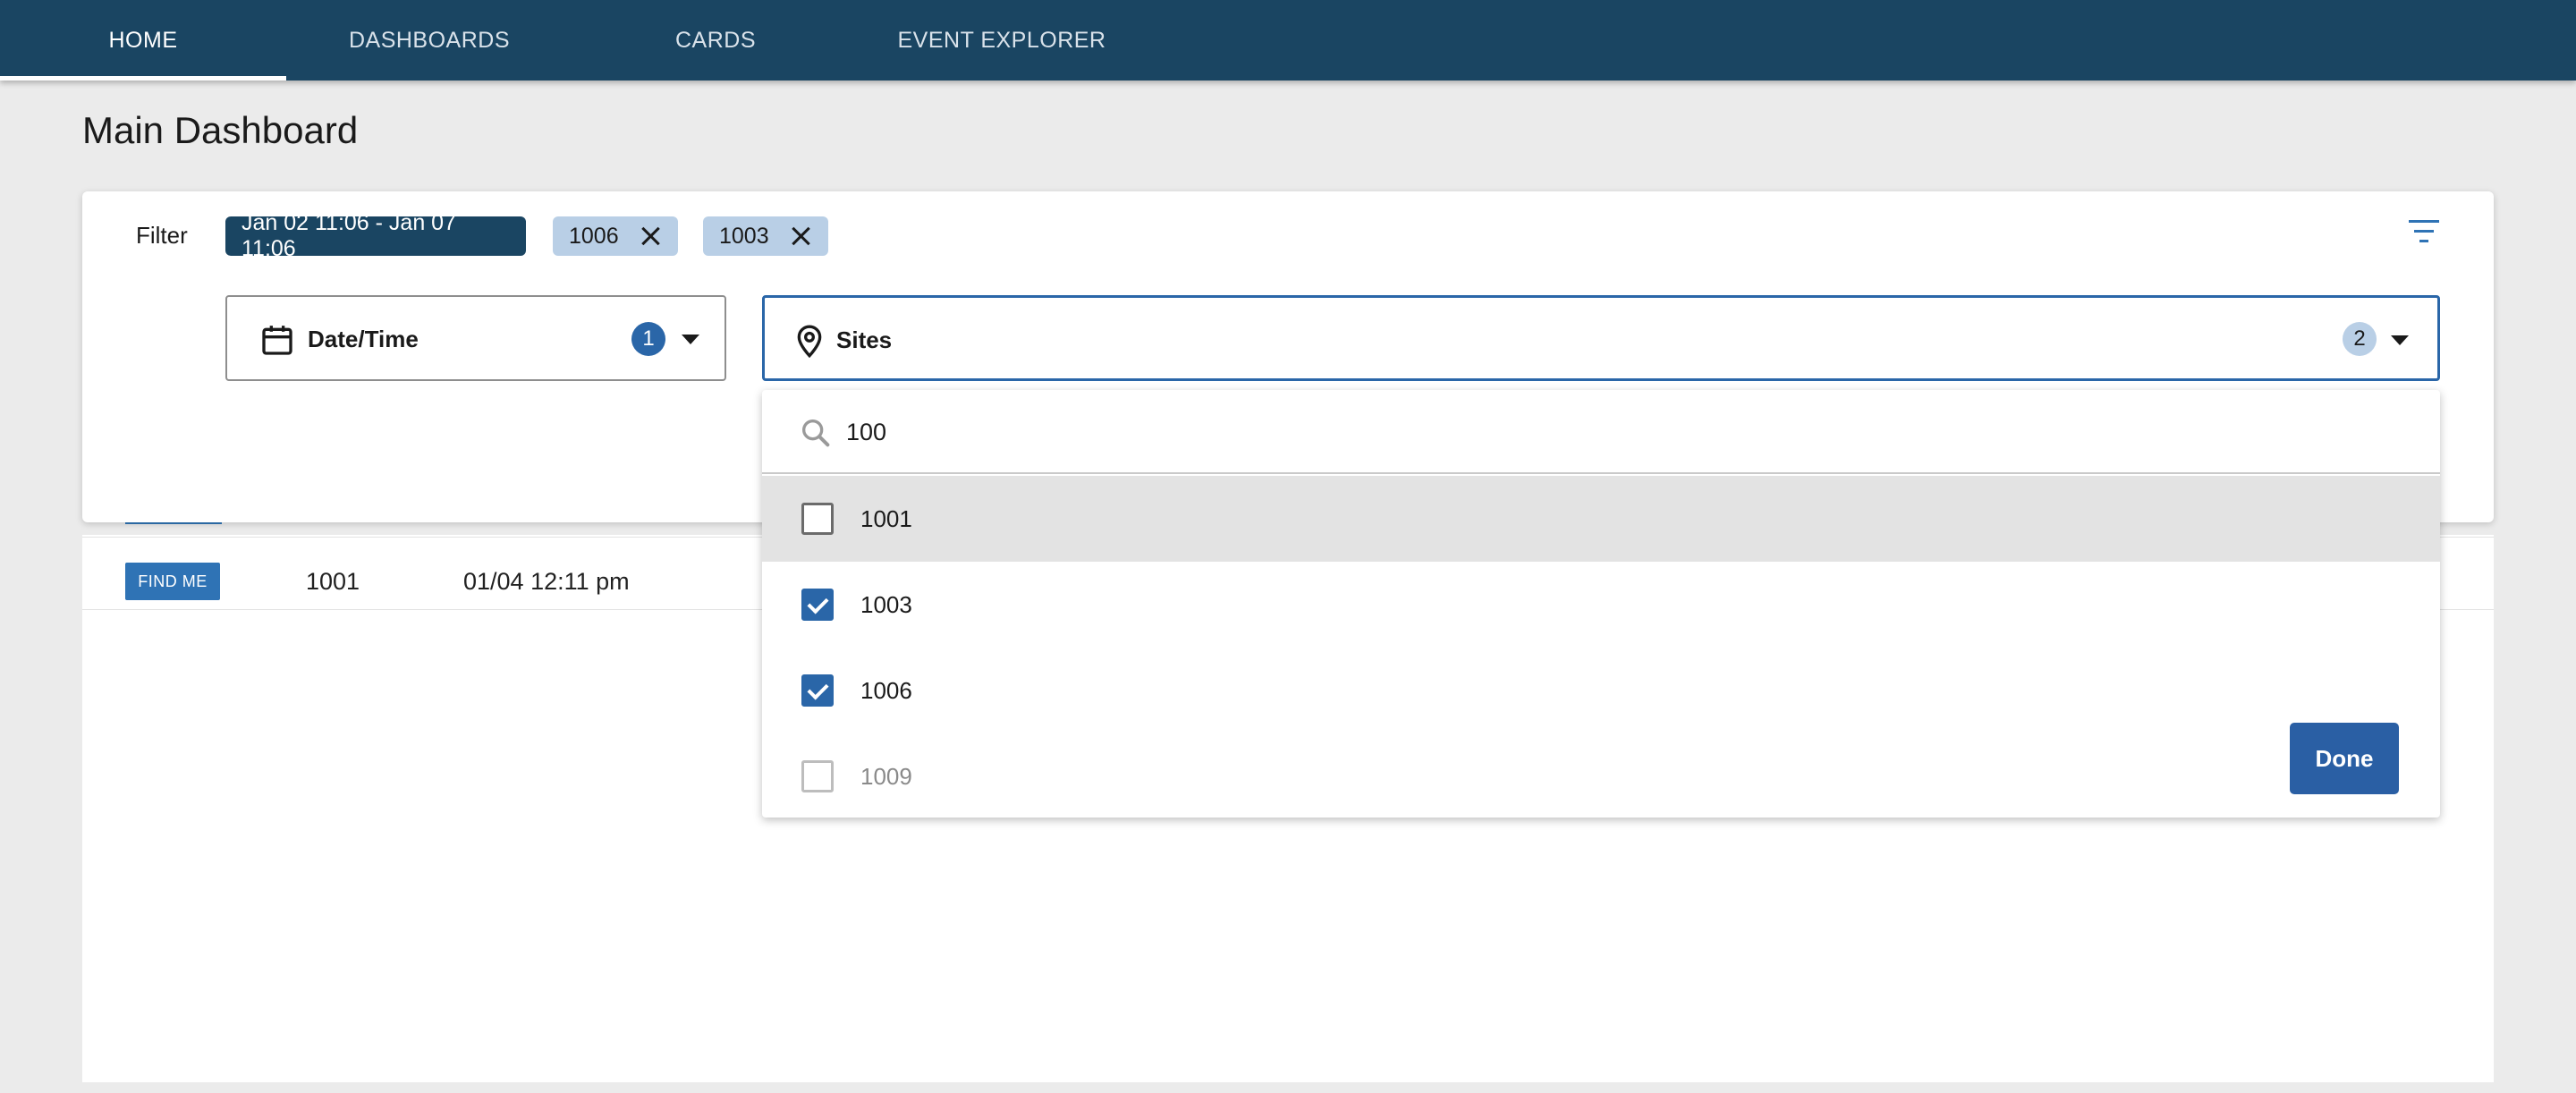 The image size is (2576, 1093). I want to click on map-pin-icon, so click(809, 342).